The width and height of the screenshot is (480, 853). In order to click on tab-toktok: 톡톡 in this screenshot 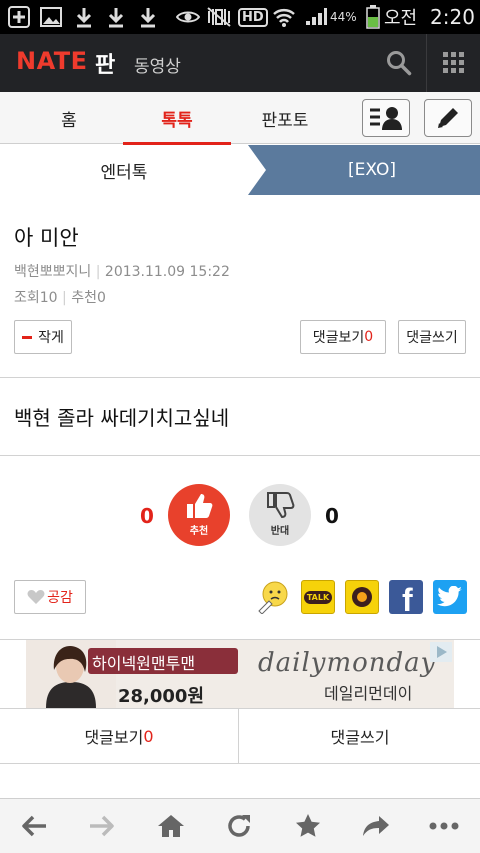, I will do `click(177, 118)`.